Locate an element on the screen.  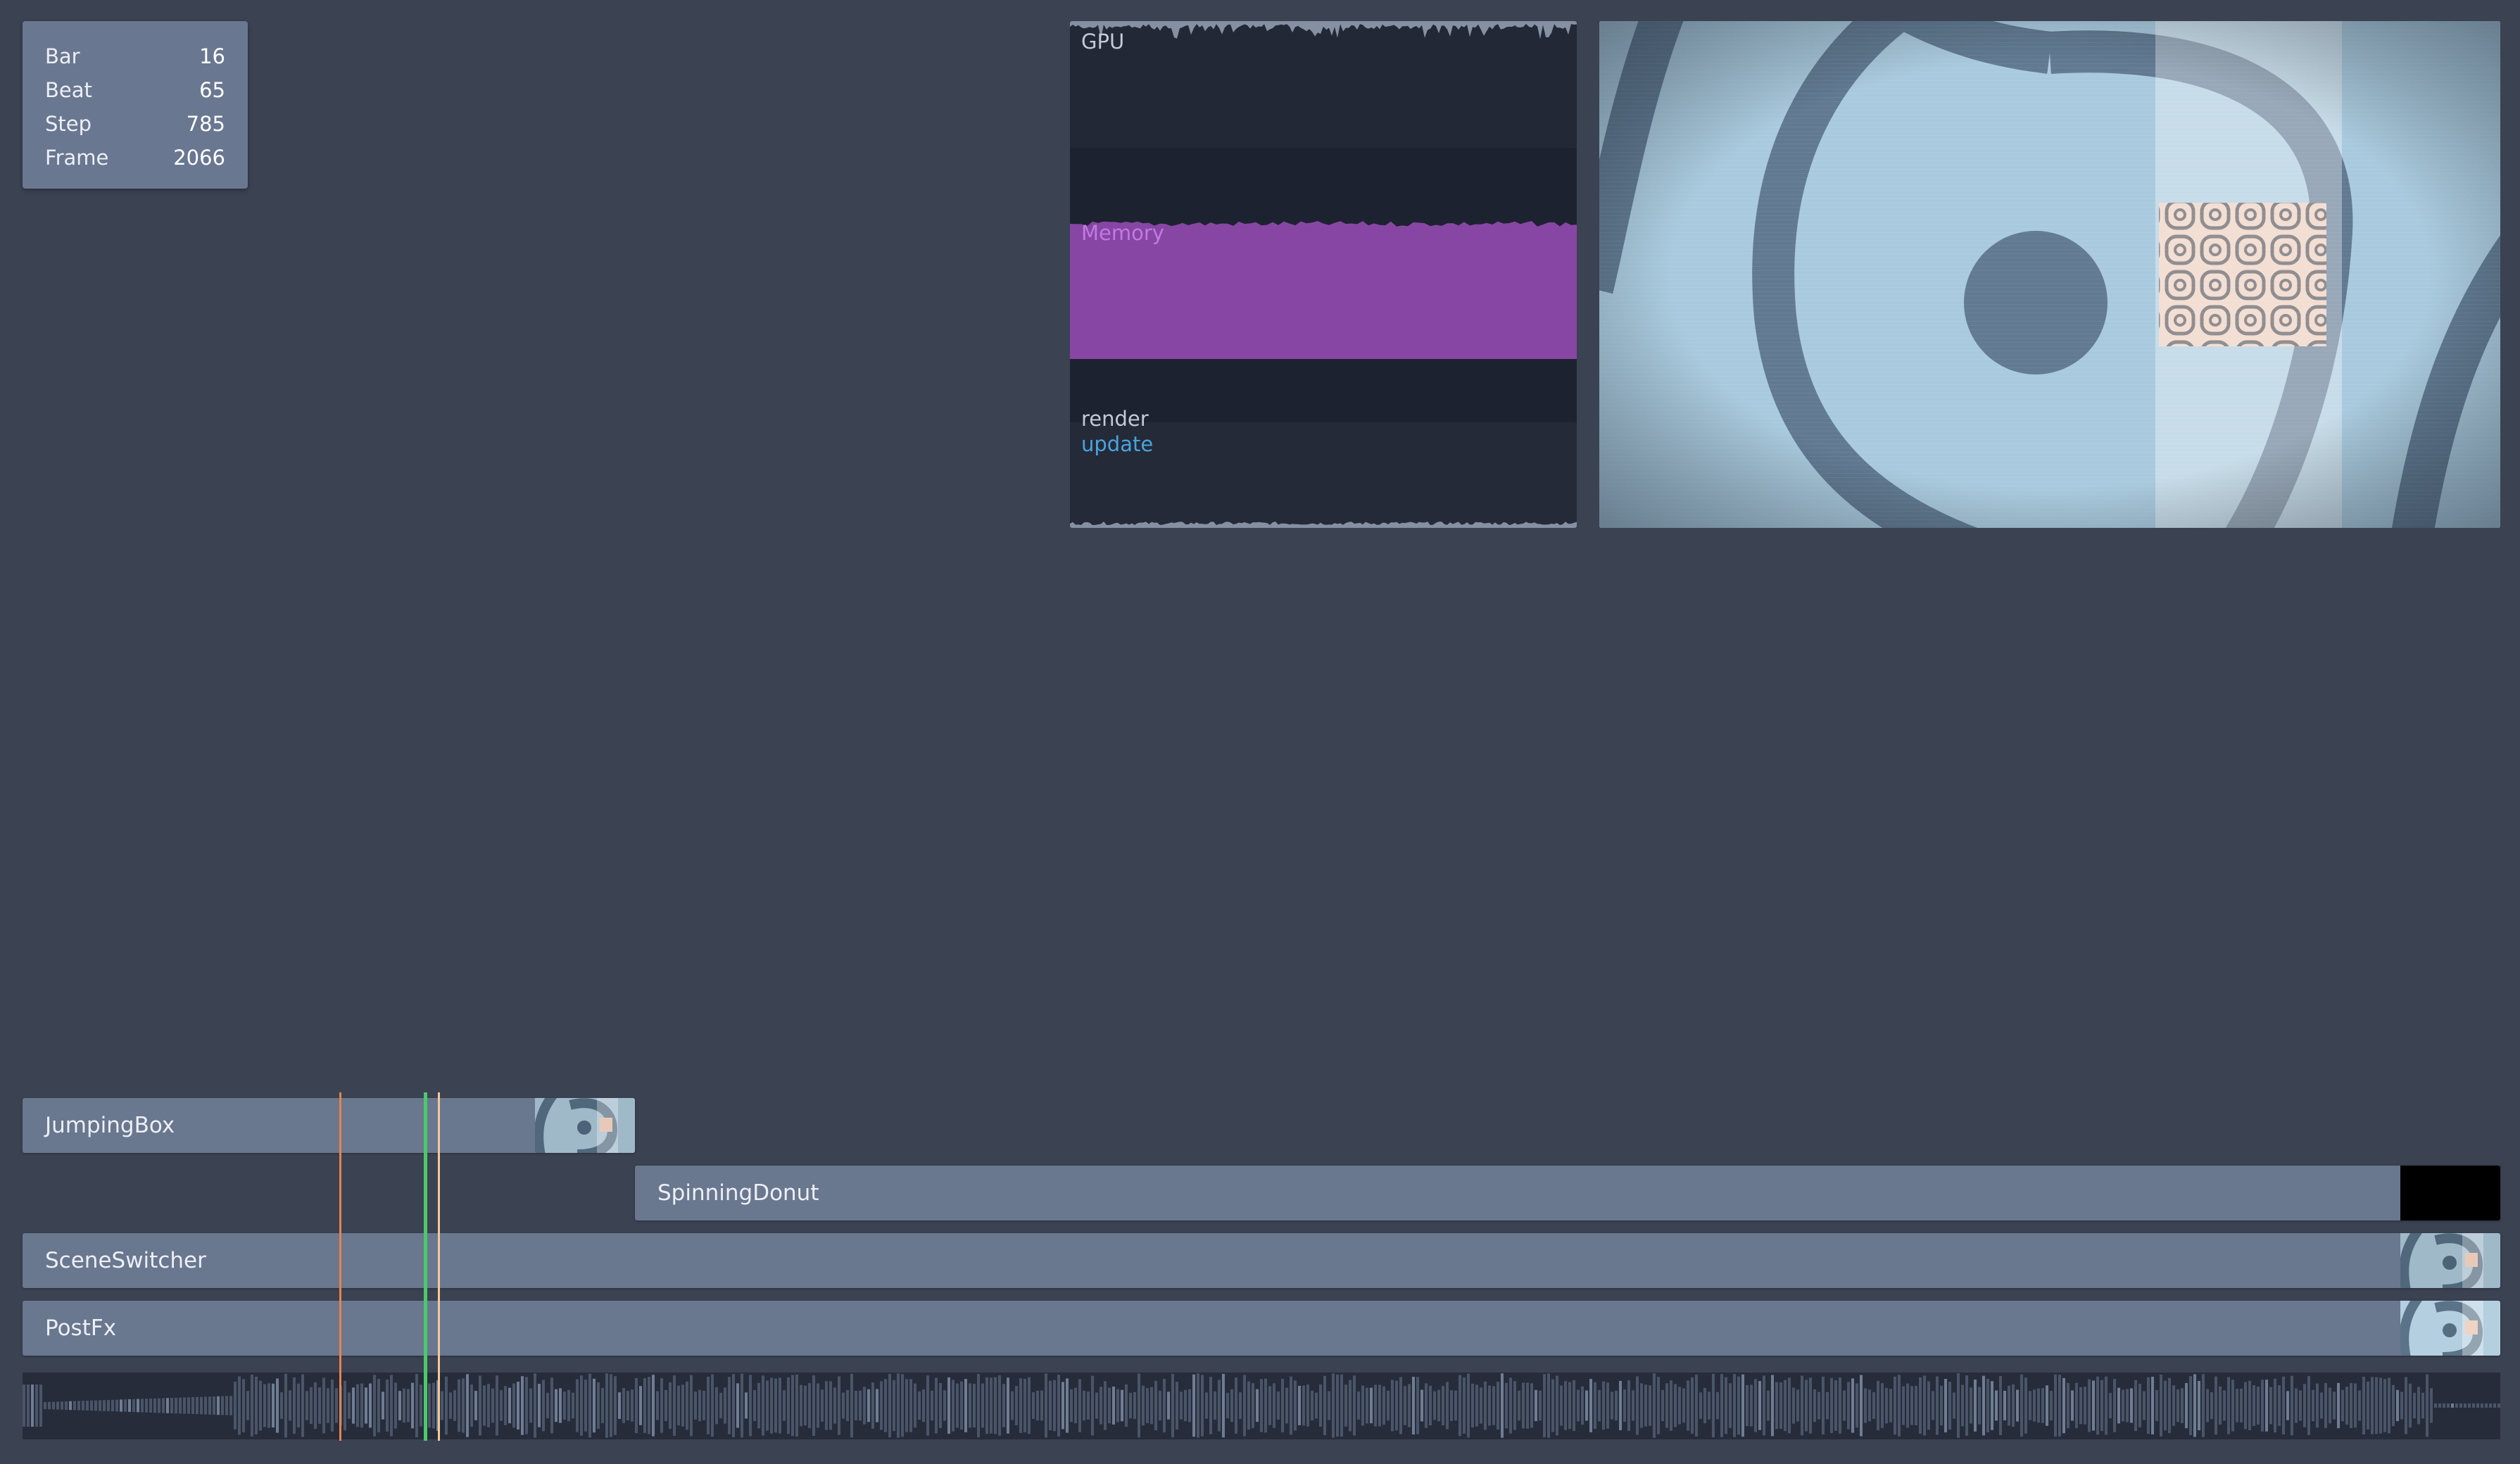
clip-spinningdonut: SpinningDonut is located at coordinates (1567, 1193).